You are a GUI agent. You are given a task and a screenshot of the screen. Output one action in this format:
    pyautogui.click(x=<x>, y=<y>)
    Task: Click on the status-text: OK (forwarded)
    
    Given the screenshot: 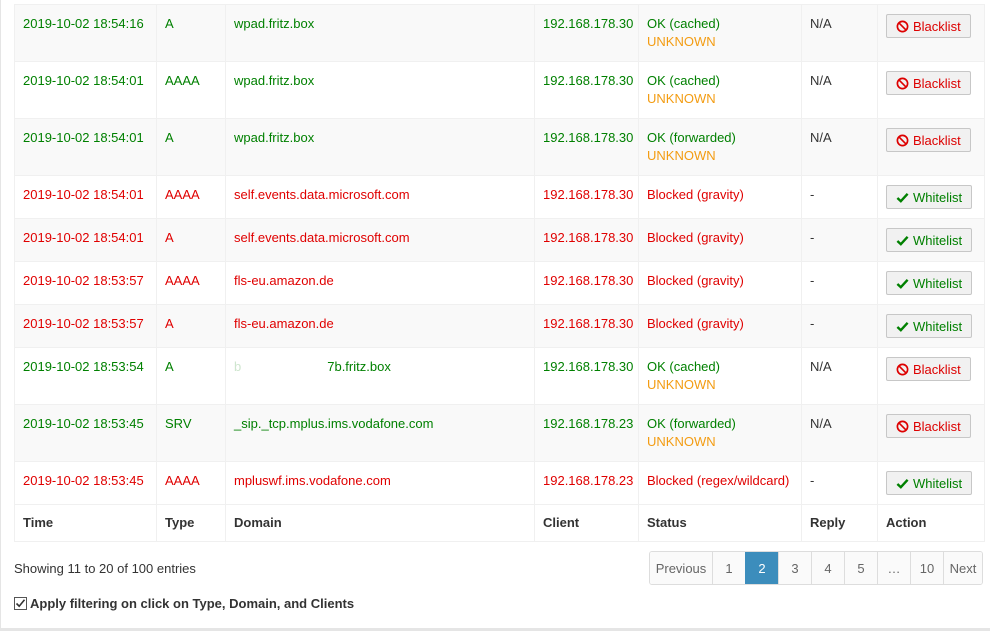 What is the action you would take?
    pyautogui.click(x=691, y=423)
    